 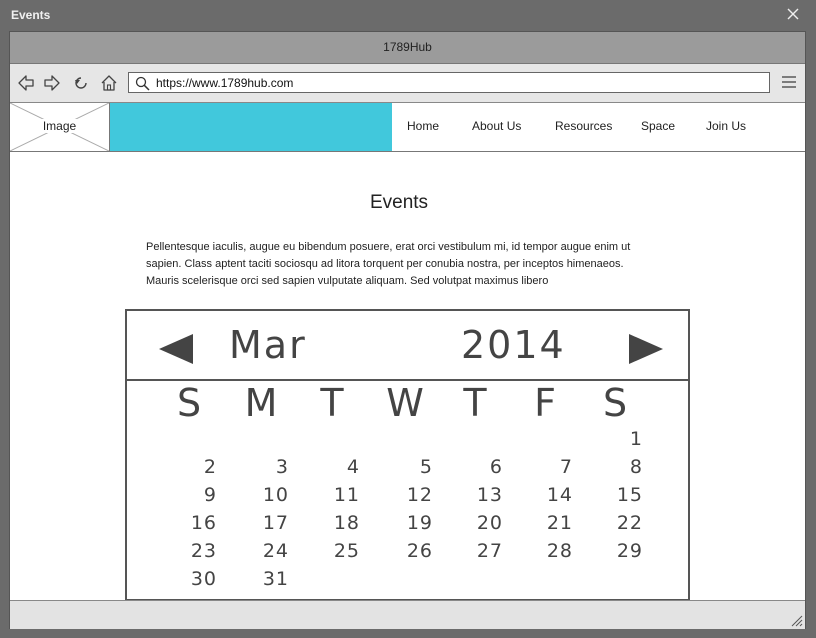 What do you see at coordinates (797, 621) in the screenshot?
I see `resize-grip-icon` at bounding box center [797, 621].